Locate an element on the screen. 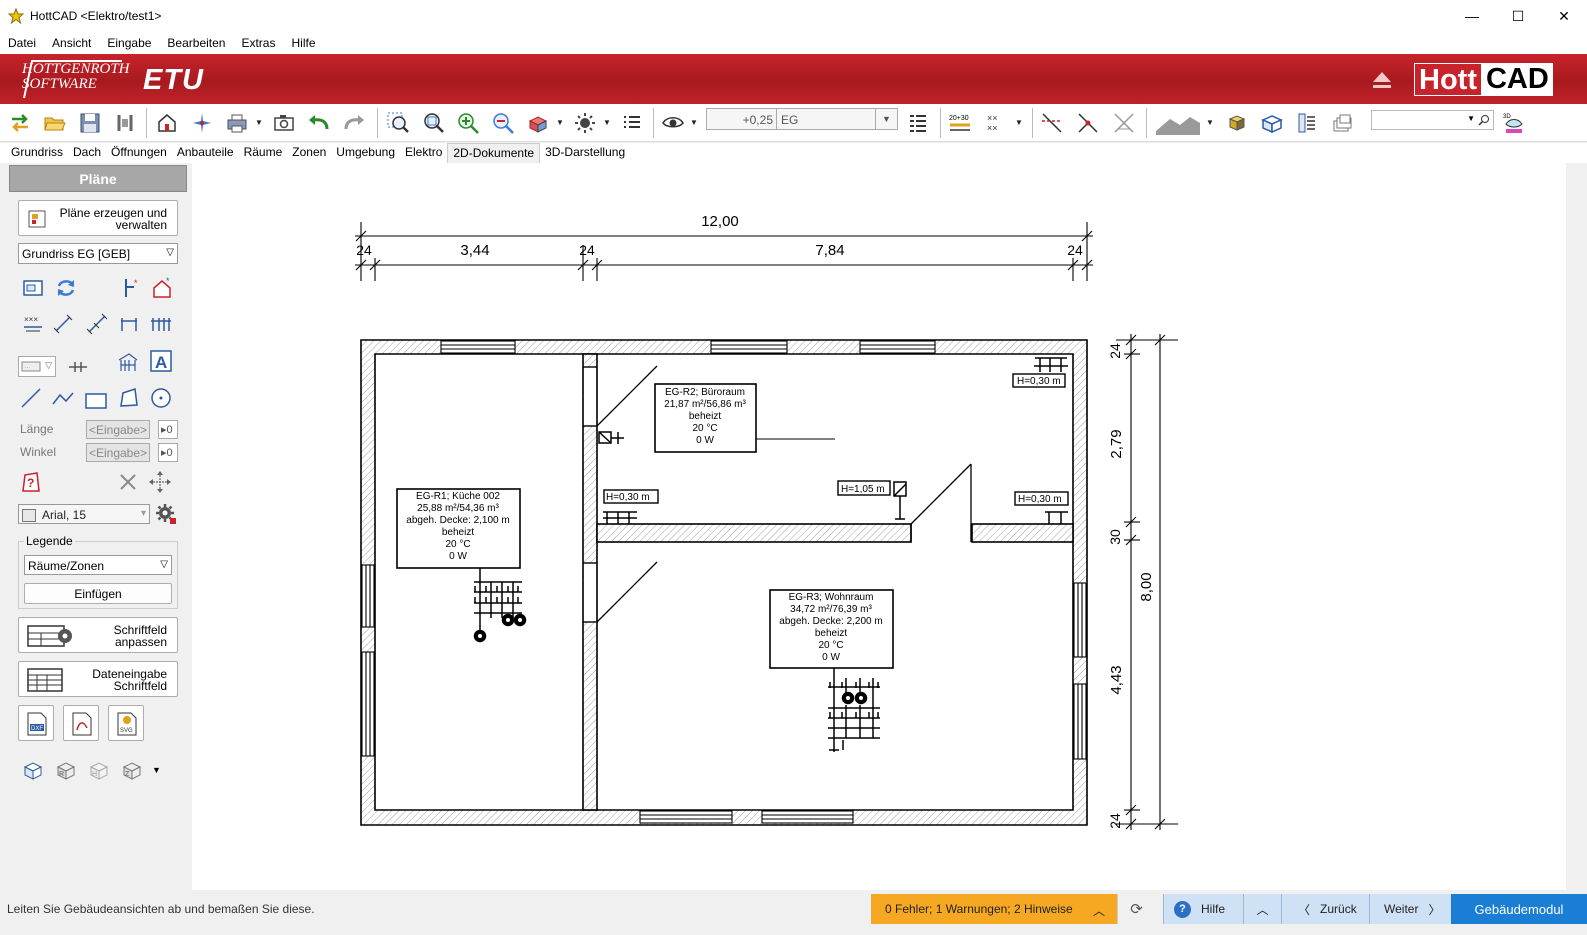 The image size is (1587, 935). vertical-scrollbar is located at coordinates (1576, 526).